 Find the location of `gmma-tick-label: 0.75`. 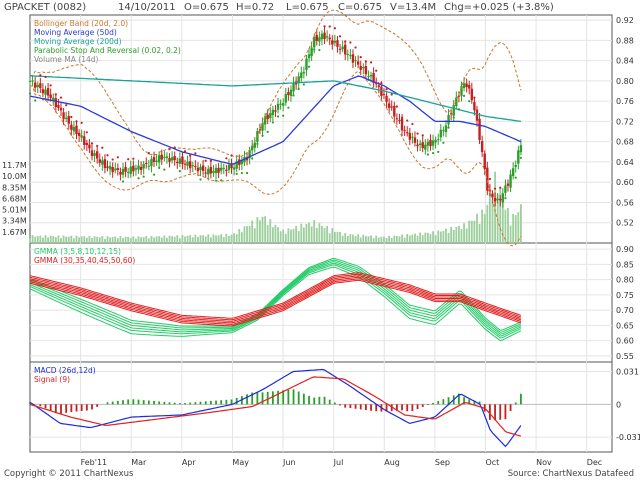

gmma-tick-label: 0.75 is located at coordinates (625, 295).